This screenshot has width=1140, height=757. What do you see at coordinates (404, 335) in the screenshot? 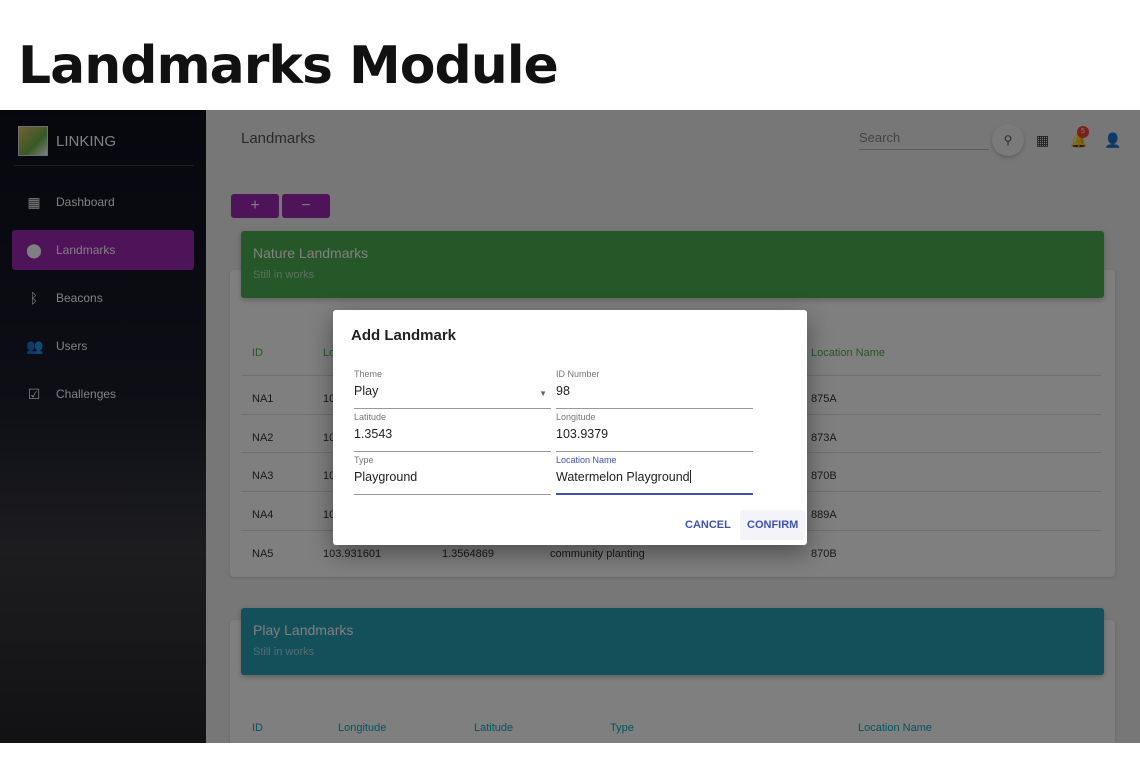
I see `dialog-title: Add Landmark` at bounding box center [404, 335].